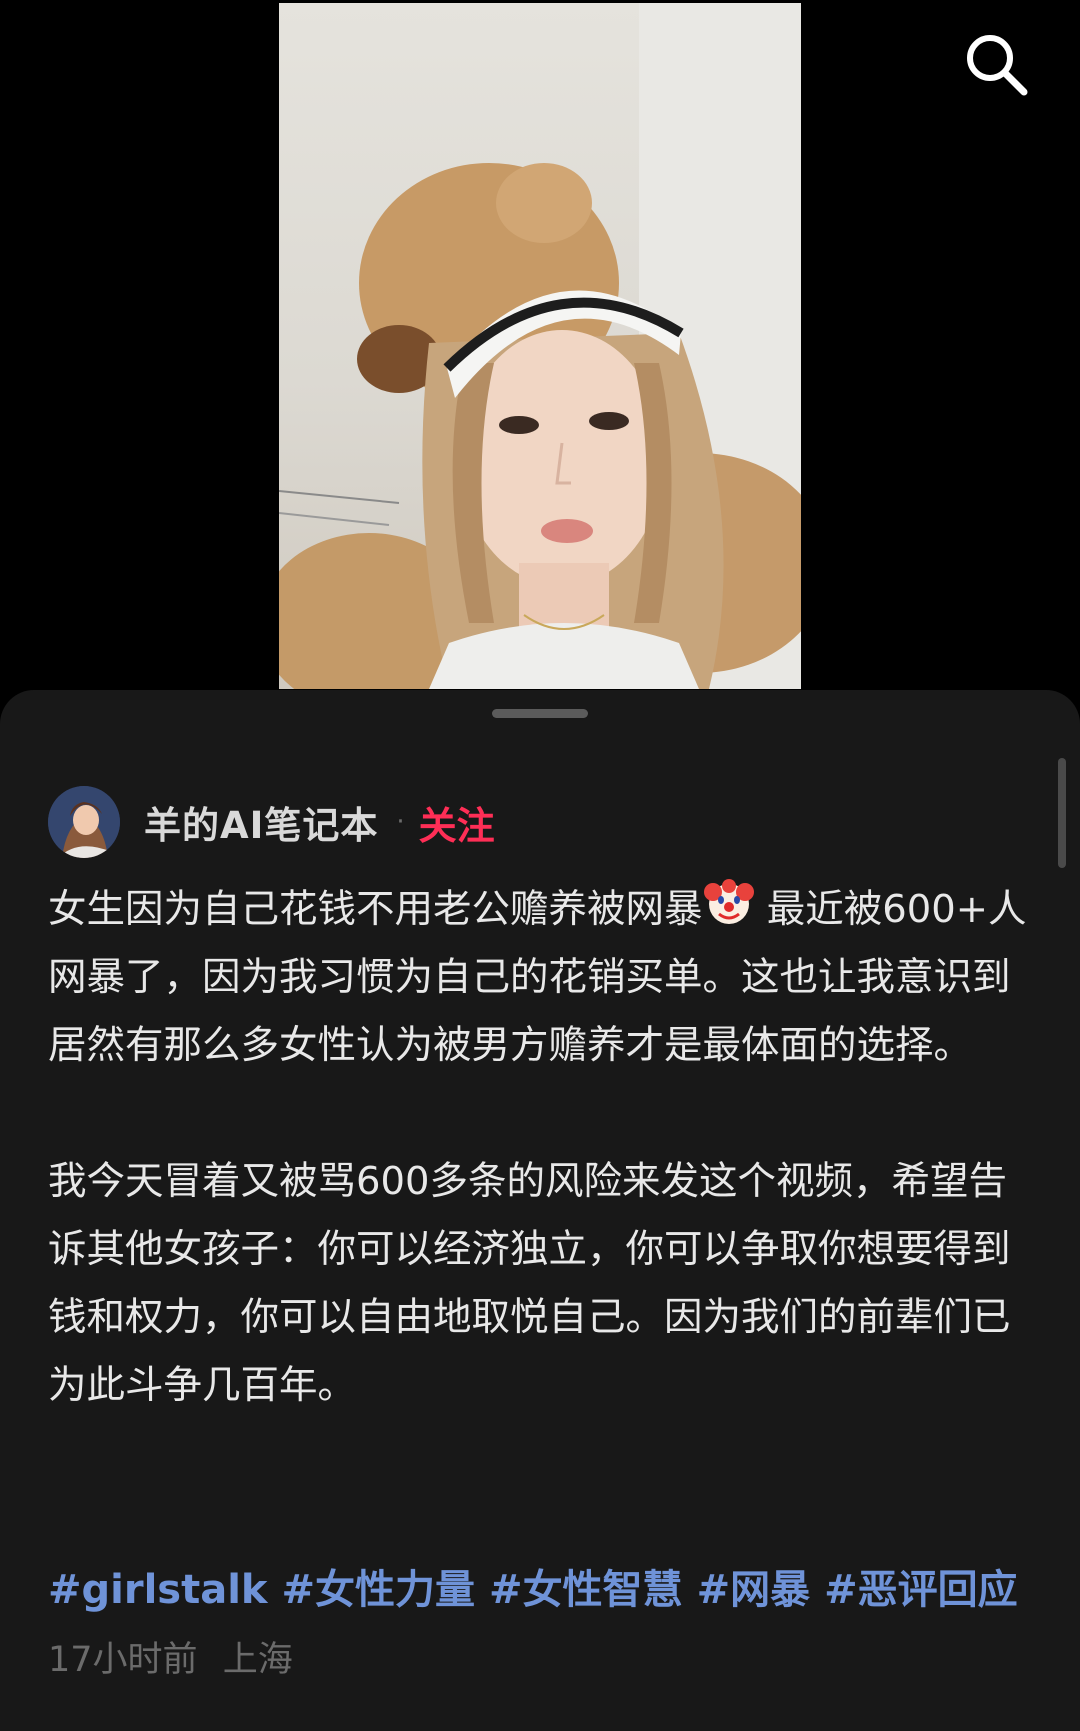 The image size is (1080, 1731). I want to click on post-meta: 17小时前 上海, so click(177, 1656).